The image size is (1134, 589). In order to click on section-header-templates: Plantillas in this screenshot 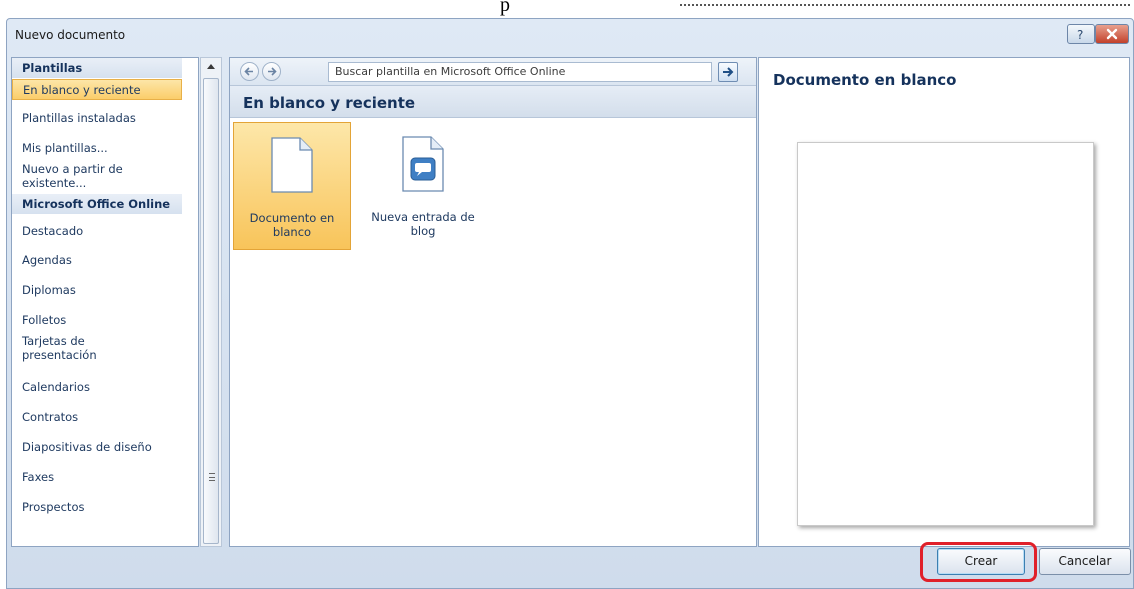, I will do `click(97, 68)`.